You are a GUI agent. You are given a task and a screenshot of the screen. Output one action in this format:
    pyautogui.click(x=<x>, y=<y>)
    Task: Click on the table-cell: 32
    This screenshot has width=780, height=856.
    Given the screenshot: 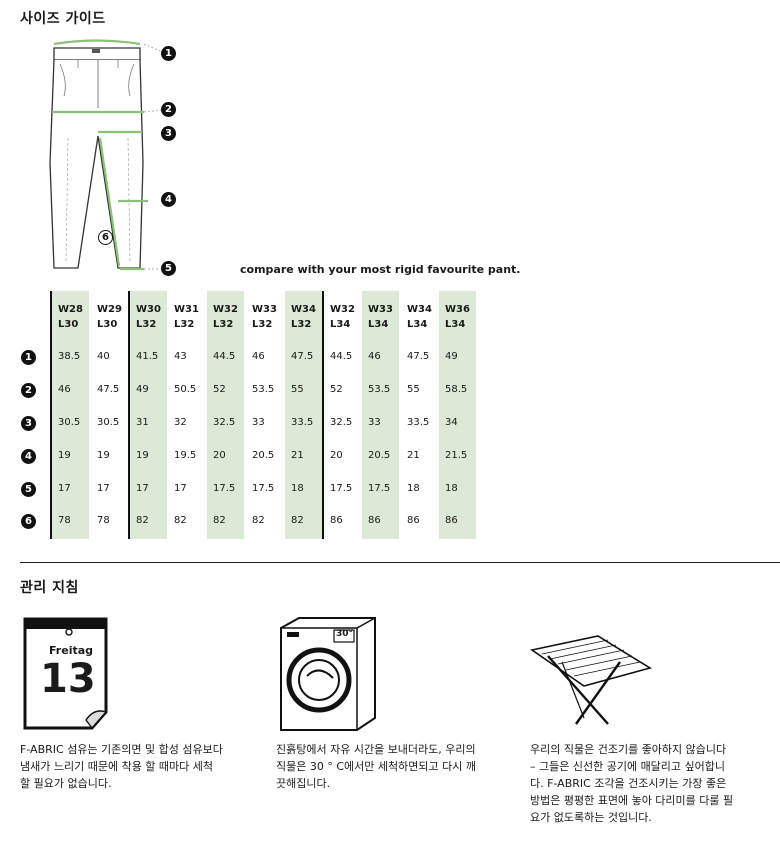 What is the action you would take?
    pyautogui.click(x=180, y=422)
    